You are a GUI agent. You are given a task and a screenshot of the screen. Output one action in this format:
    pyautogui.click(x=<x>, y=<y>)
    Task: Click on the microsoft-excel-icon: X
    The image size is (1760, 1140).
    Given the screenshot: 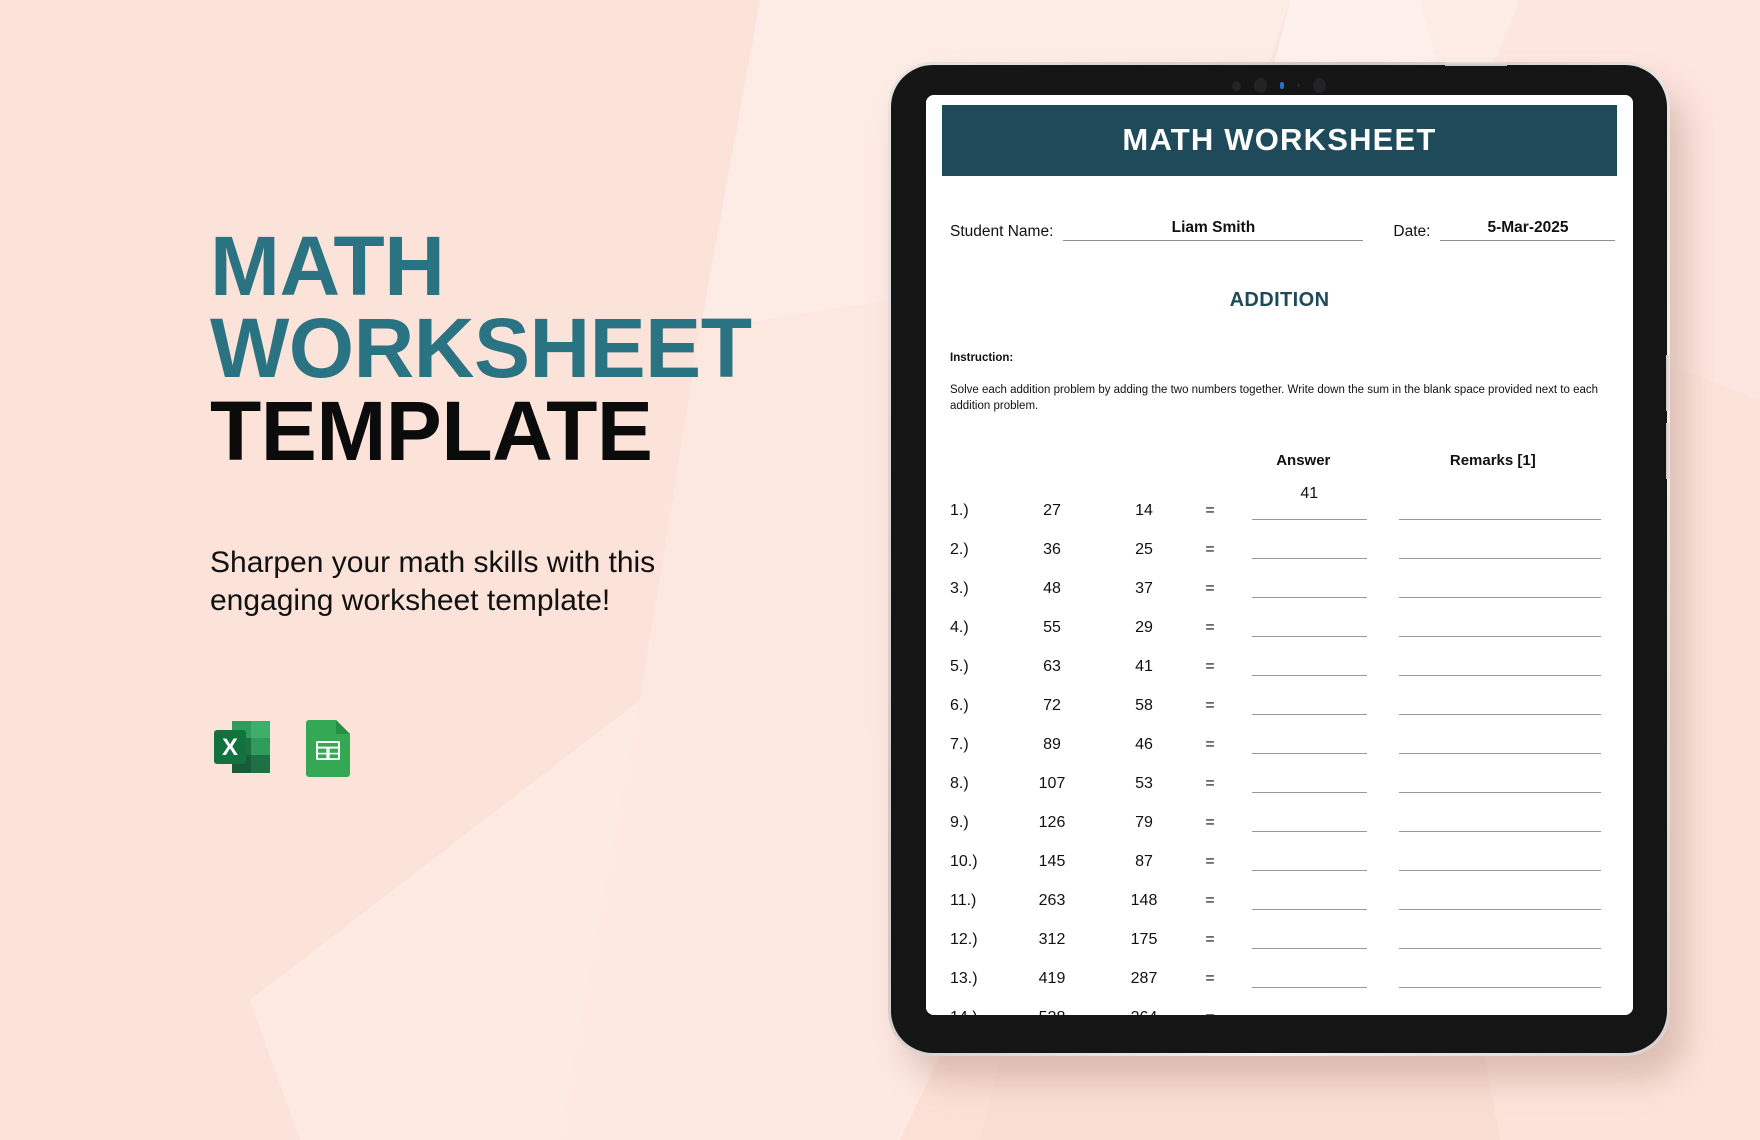 What is the action you would take?
    pyautogui.click(x=242, y=747)
    